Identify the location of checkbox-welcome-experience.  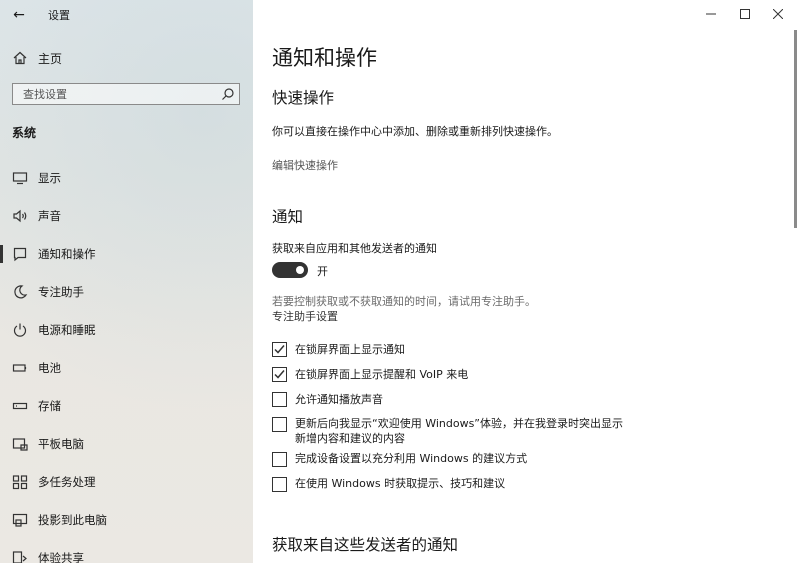
(279, 424).